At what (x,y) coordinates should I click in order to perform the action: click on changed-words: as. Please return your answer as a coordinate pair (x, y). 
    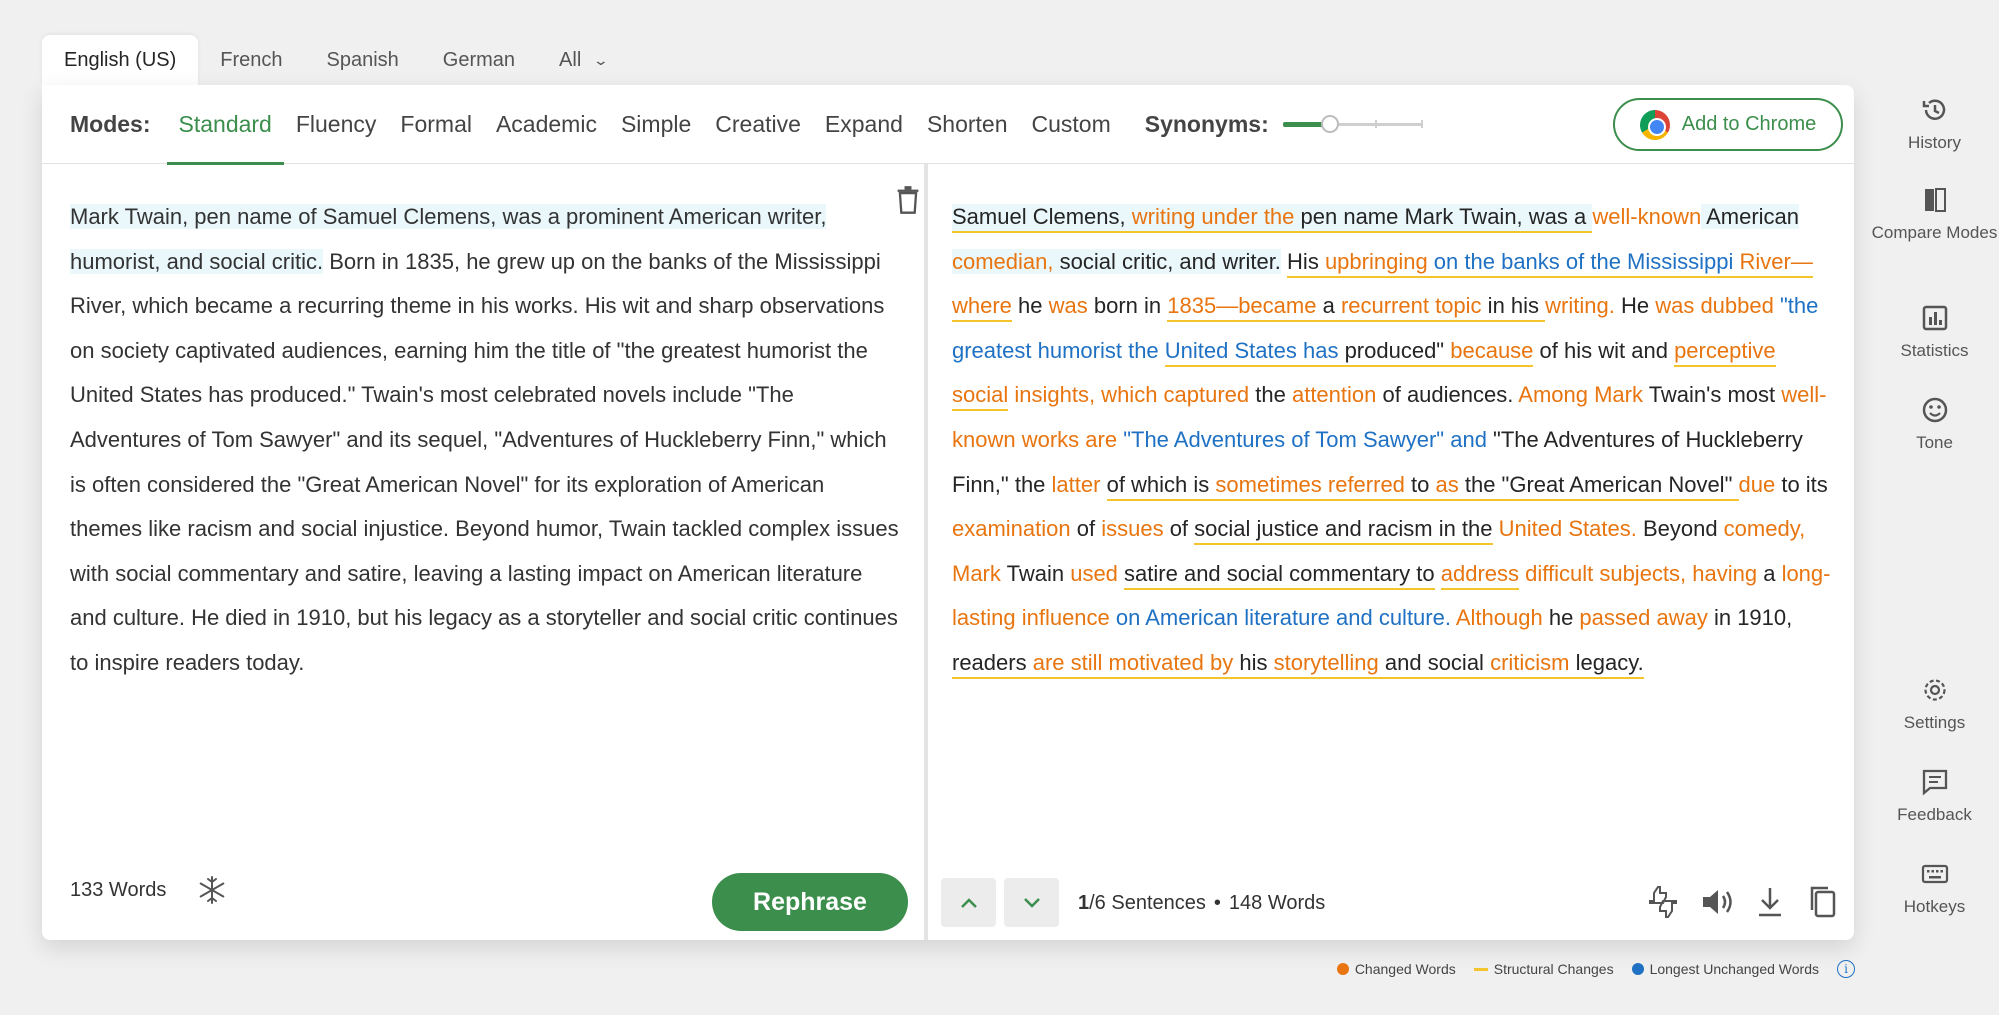
    Looking at the image, I should click on (1447, 486).